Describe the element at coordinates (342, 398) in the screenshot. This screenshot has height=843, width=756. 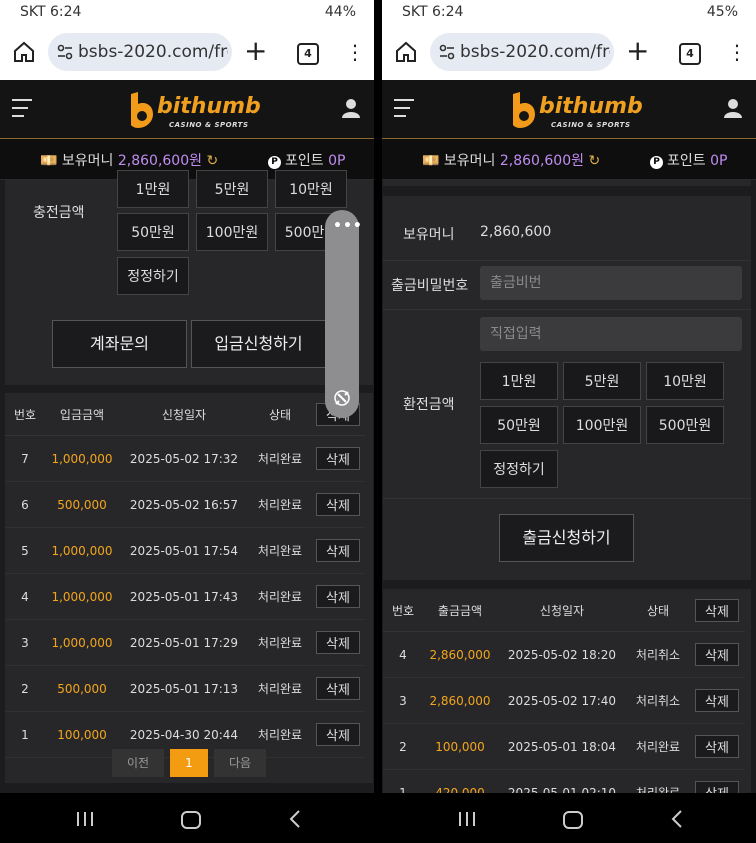
I see `unlink-icon` at that location.